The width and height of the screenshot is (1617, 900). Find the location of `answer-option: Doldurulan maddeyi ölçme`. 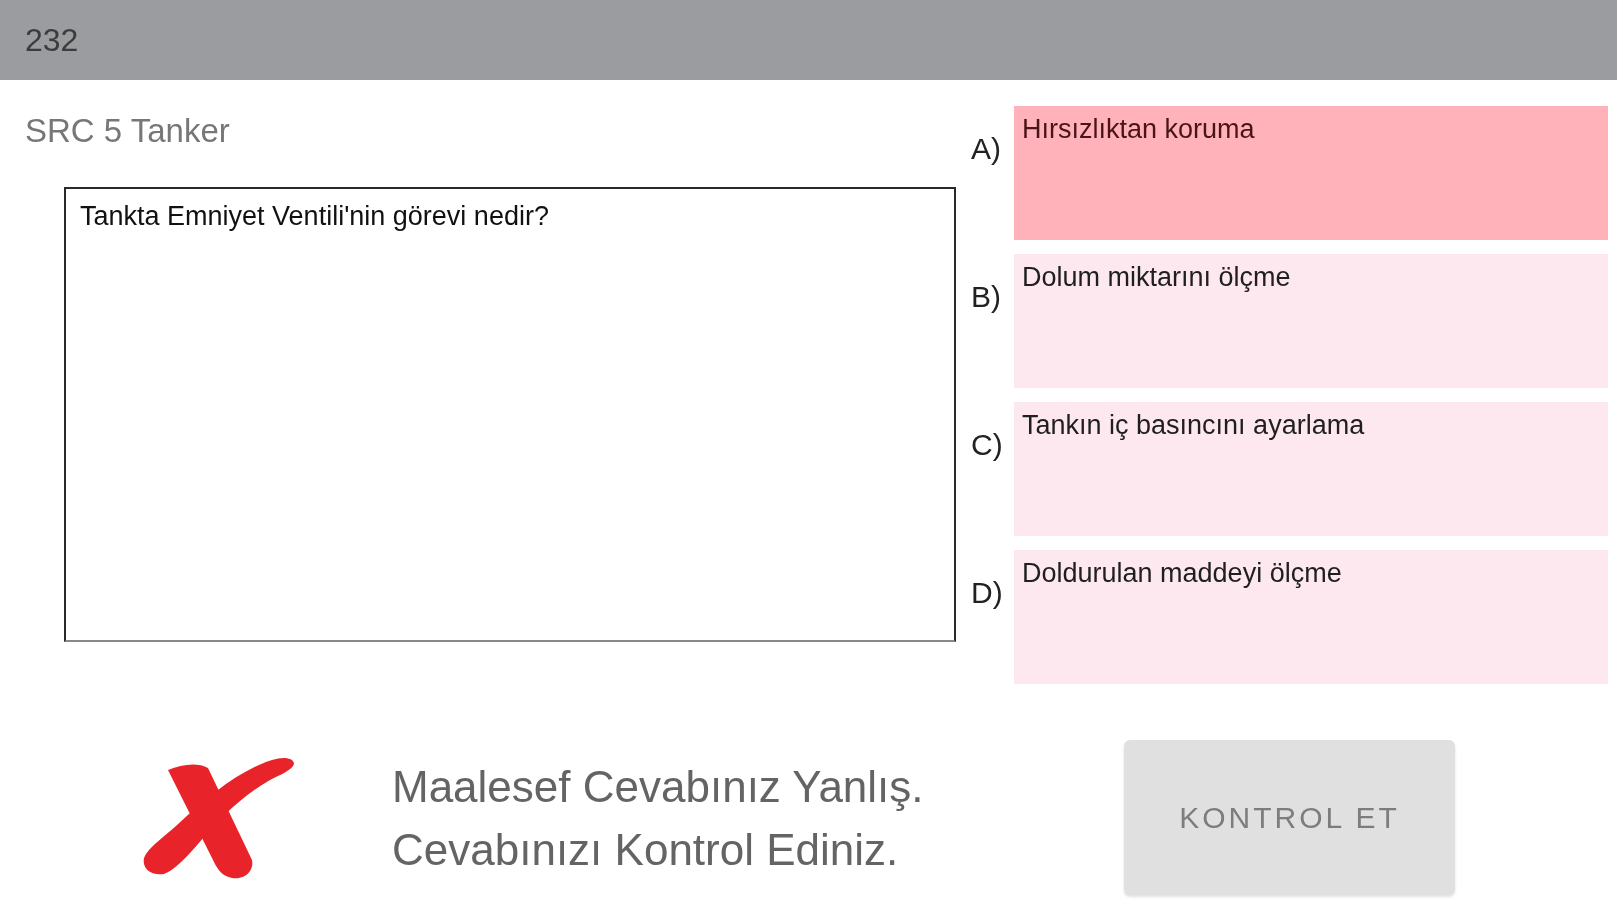

answer-option: Doldurulan maddeyi ölçme is located at coordinates (1311, 617).